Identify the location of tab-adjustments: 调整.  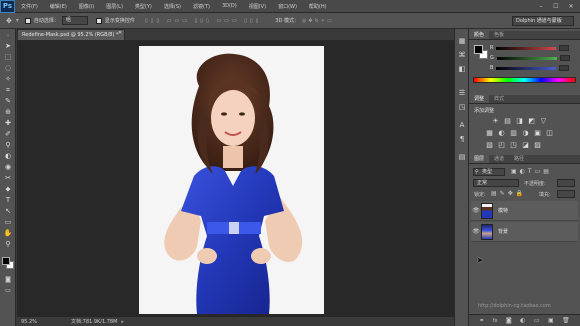
(479, 99).